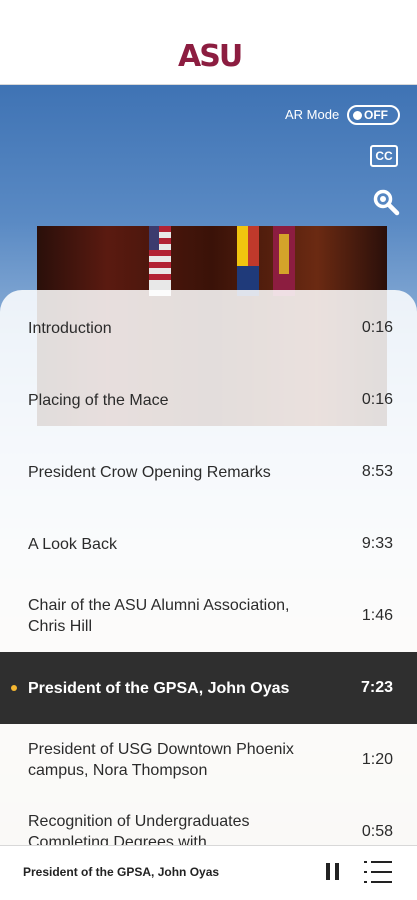 This screenshot has height=900, width=417. I want to click on chapter-row: President Crow Opening Remarks 8:53, so click(208, 472).